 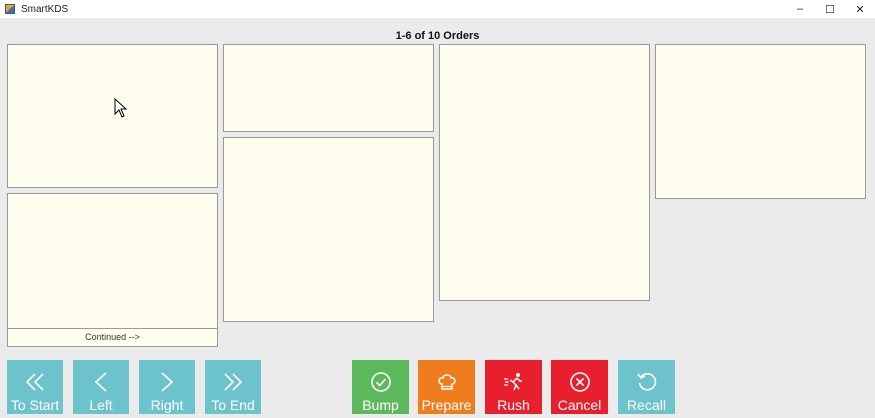 I want to click on recall-button: Recall, so click(x=646, y=387).